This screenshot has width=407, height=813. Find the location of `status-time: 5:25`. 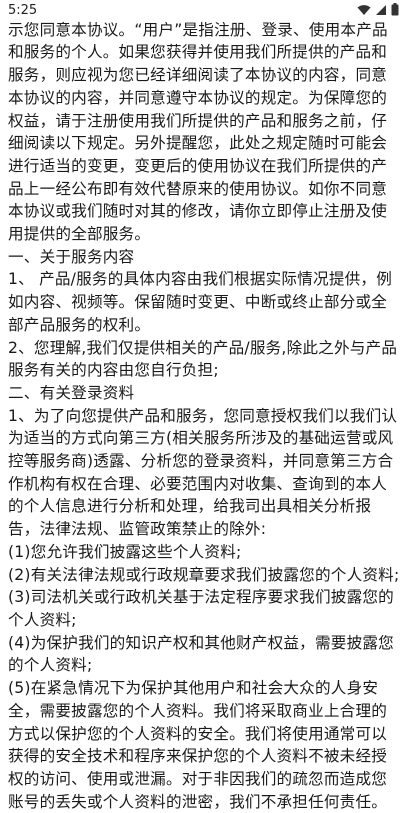

status-time: 5:25 is located at coordinates (23, 10).